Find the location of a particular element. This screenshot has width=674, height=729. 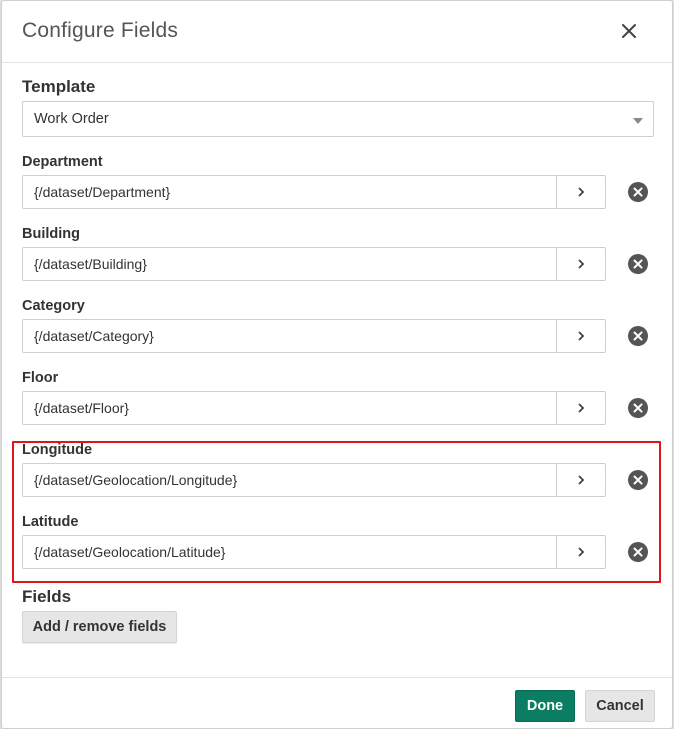

field-input-category: {/dataset/Category} is located at coordinates (289, 336).